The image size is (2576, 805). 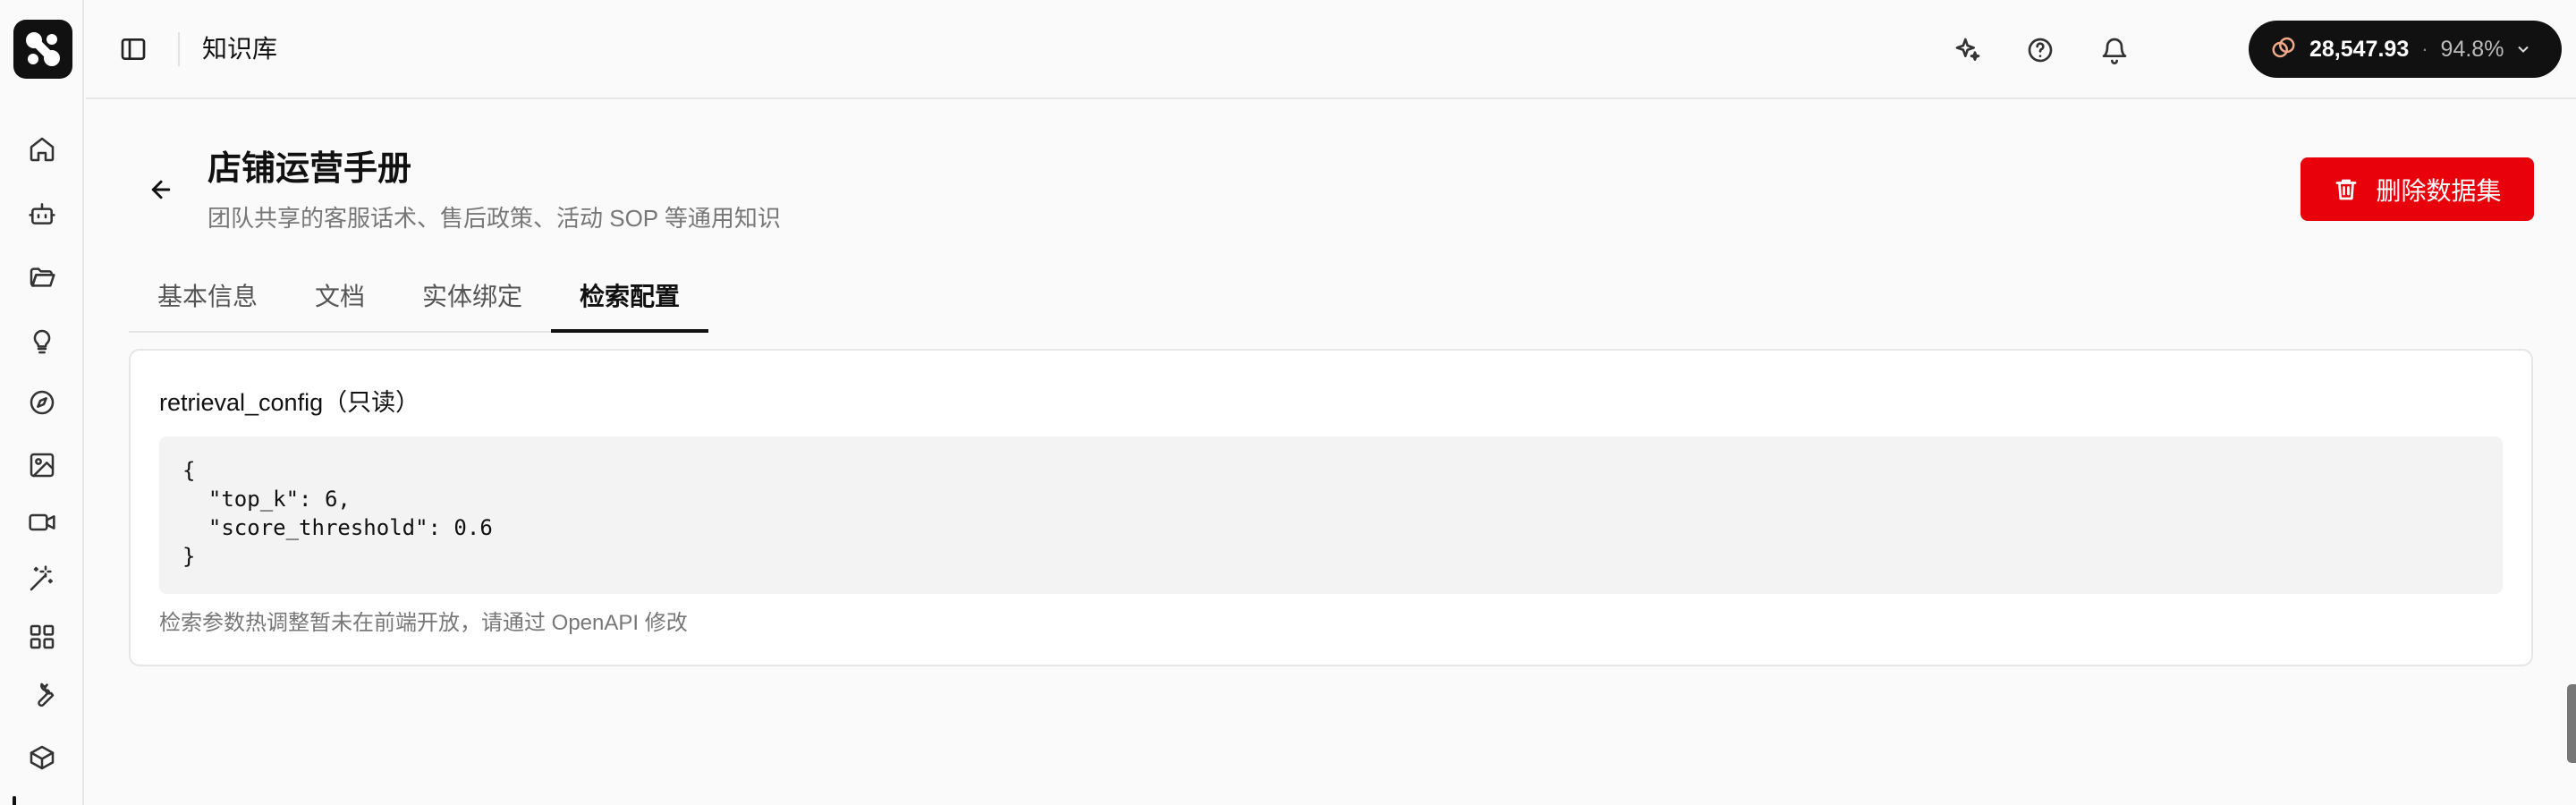 I want to click on sparkles-icon, so click(x=1967, y=49).